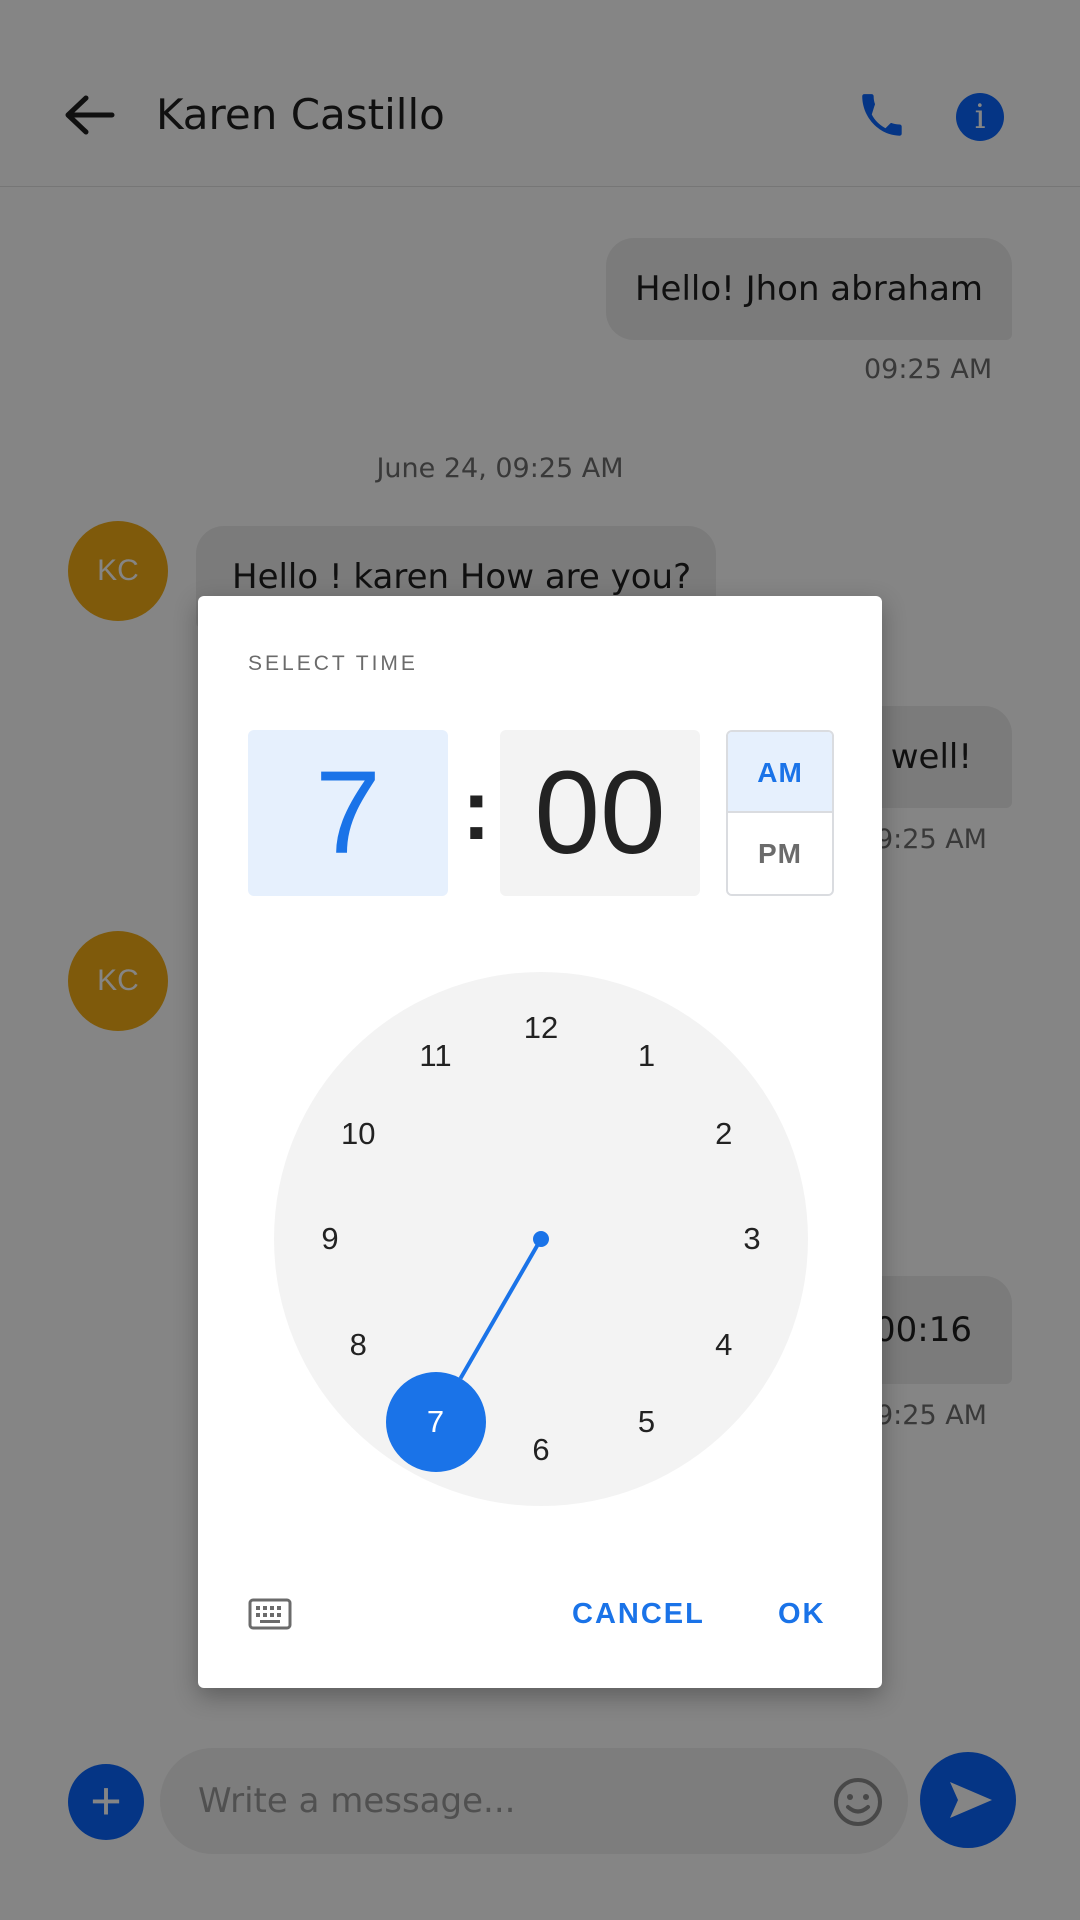 Image resolution: width=1080 pixels, height=1920 pixels. Describe the element at coordinates (647, 1056) in the screenshot. I see `clock-number: 1` at that location.